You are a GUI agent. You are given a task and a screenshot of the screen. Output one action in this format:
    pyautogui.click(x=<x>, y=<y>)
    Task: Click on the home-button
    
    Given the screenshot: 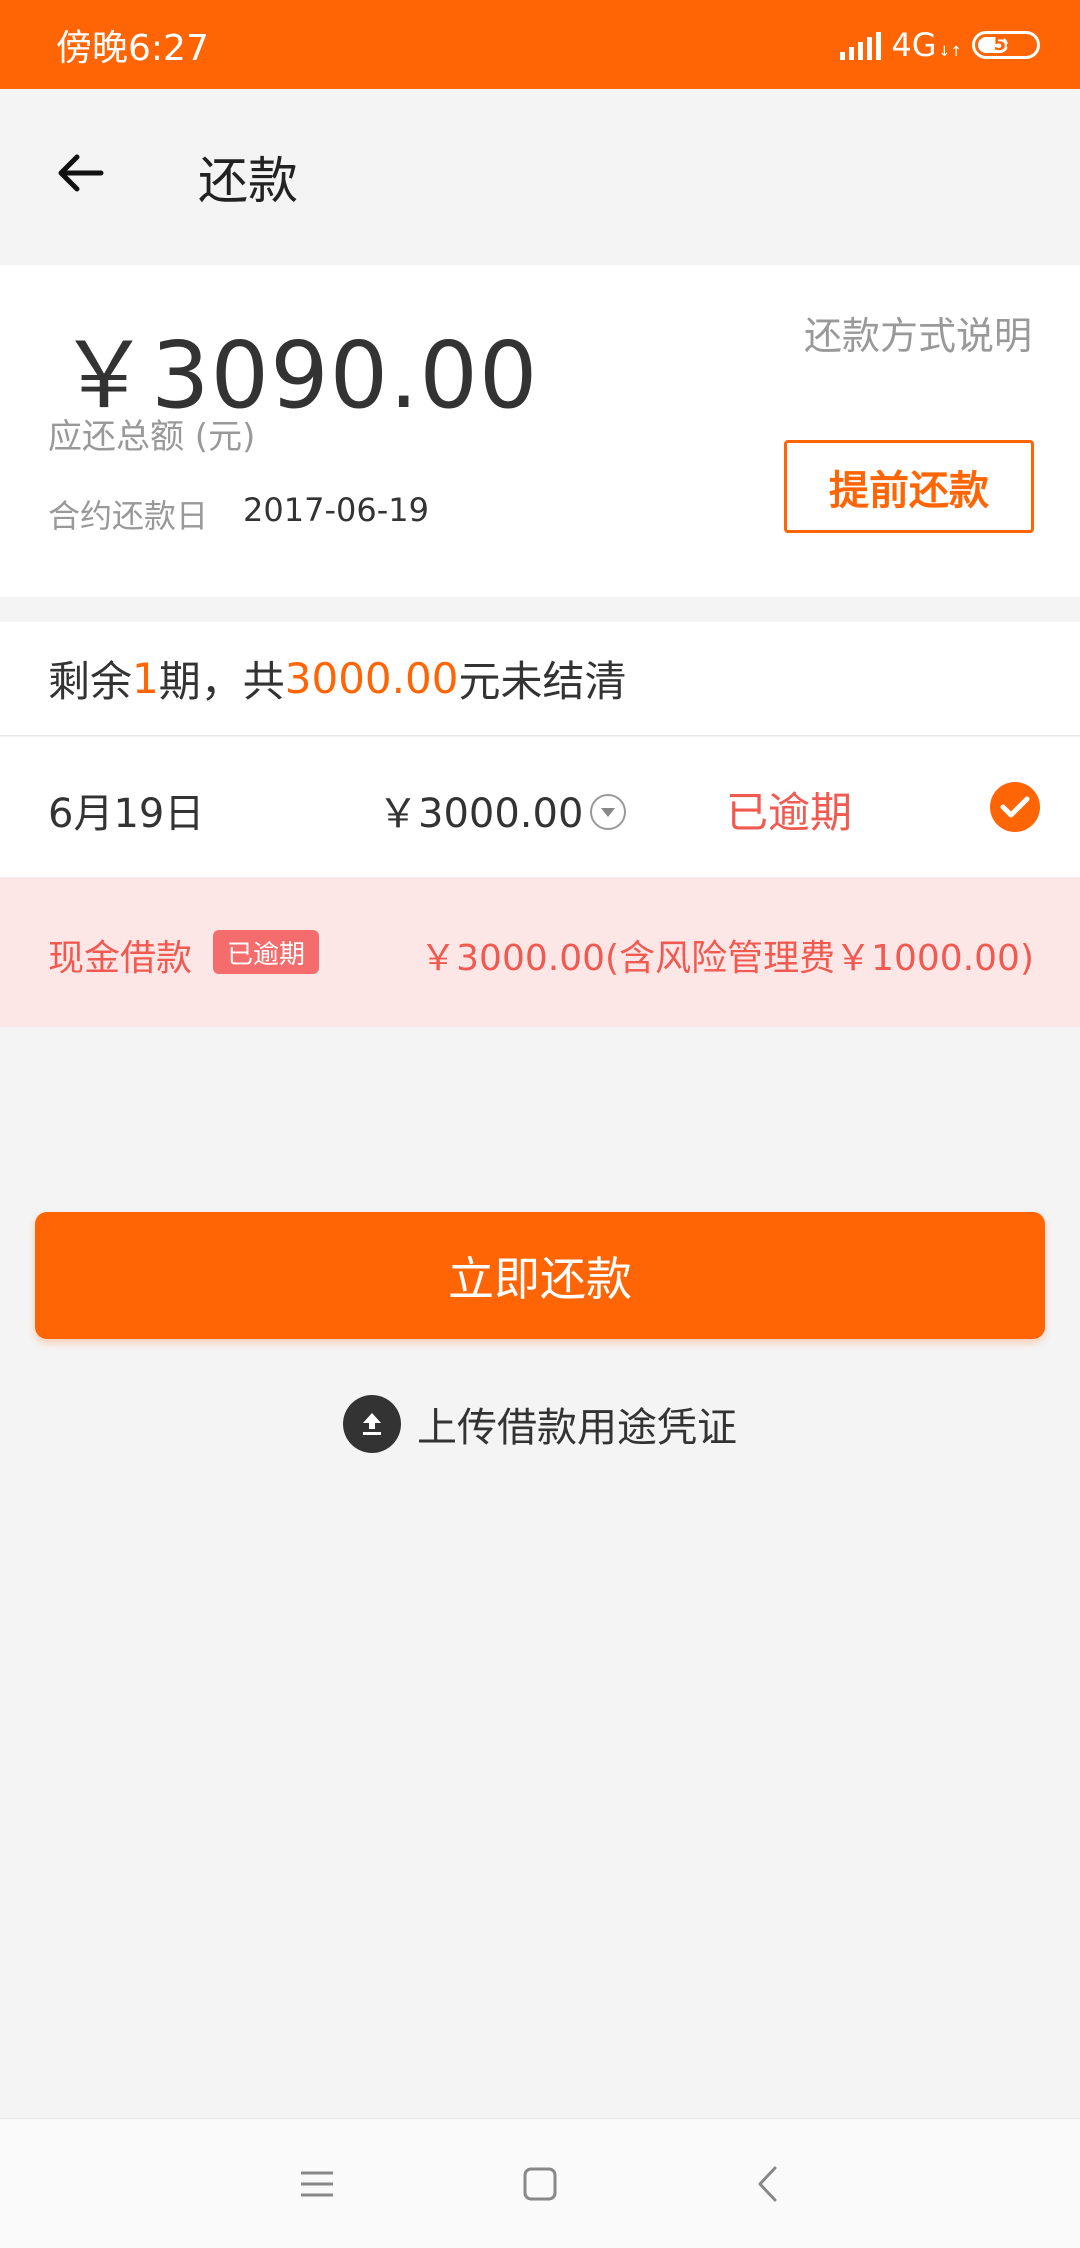 What is the action you would take?
    pyautogui.click(x=540, y=2184)
    